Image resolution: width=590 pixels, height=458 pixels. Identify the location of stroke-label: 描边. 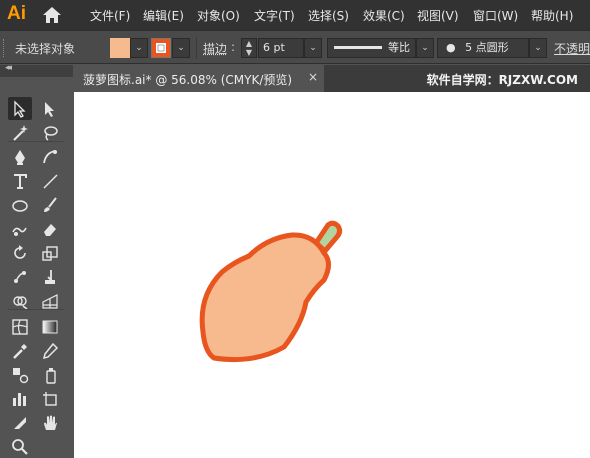
(215, 48).